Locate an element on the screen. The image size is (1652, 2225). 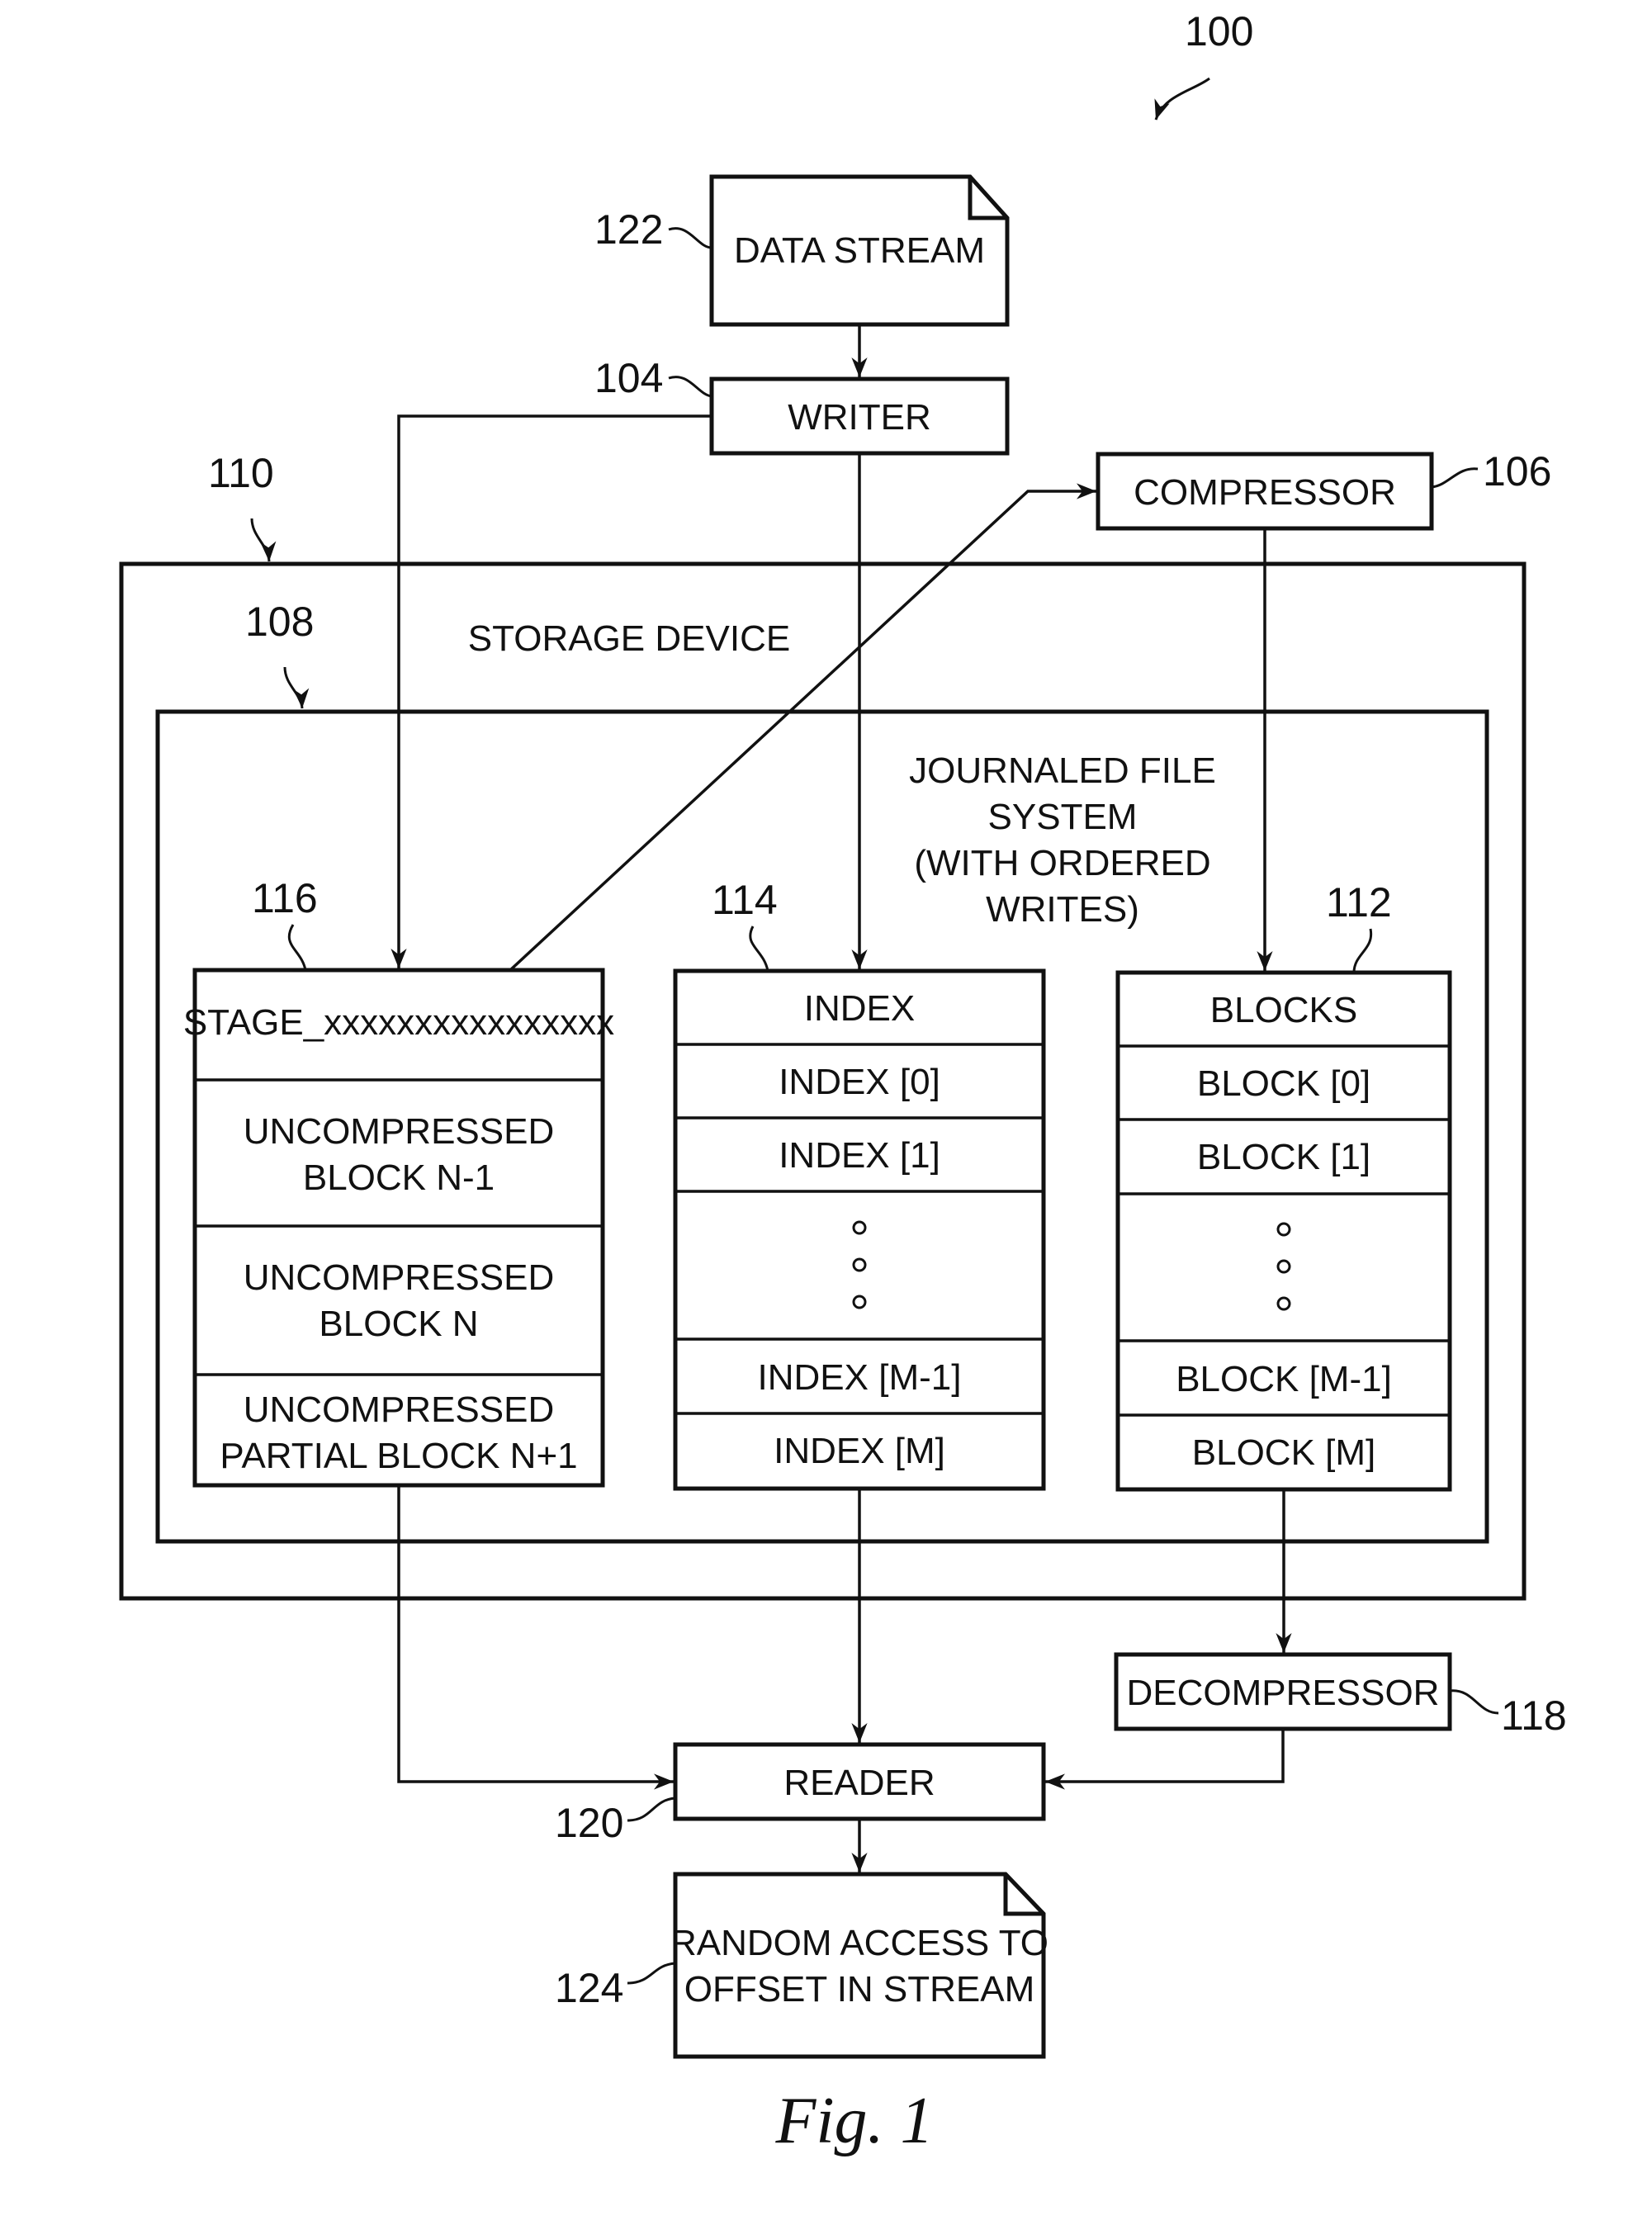
writer-label: WRITER is located at coordinates (859, 417).